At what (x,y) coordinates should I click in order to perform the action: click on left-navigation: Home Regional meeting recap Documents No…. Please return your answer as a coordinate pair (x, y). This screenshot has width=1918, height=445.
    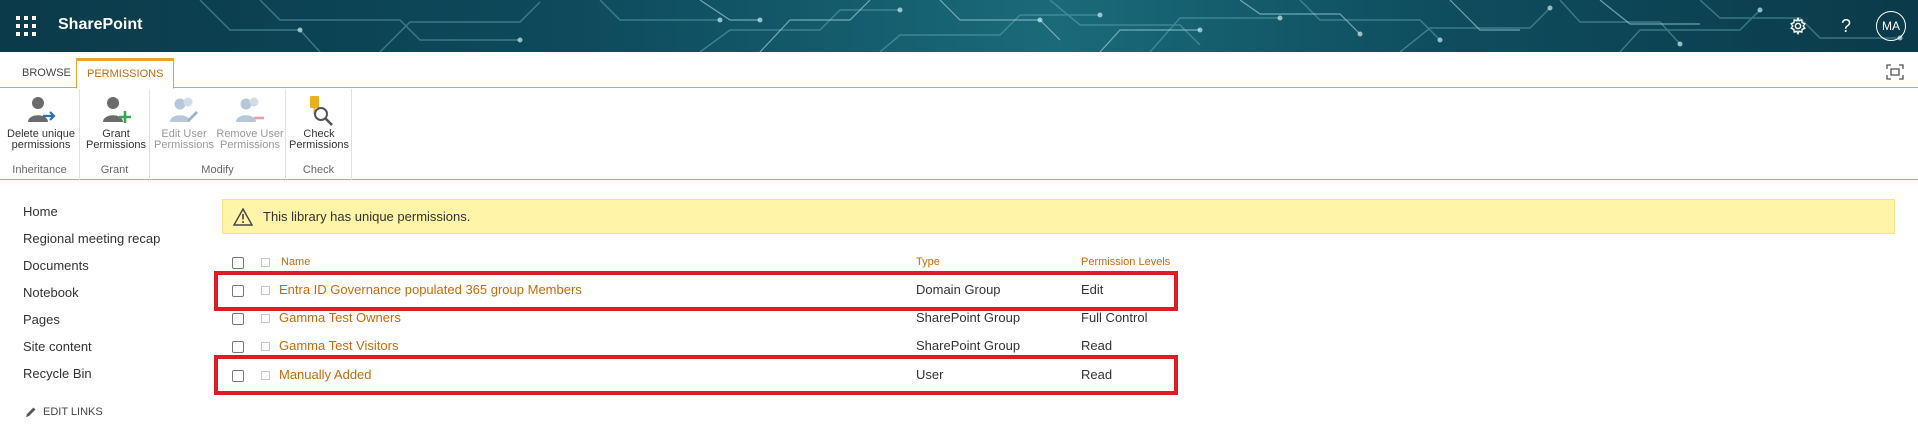
    Looking at the image, I should click on (91, 296).